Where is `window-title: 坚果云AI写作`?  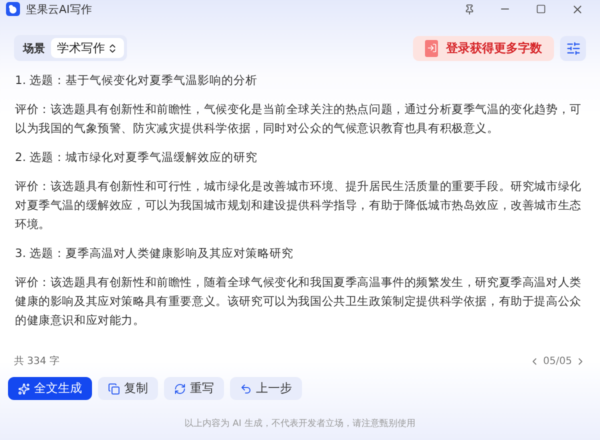 window-title: 坚果云AI写作 is located at coordinates (59, 9).